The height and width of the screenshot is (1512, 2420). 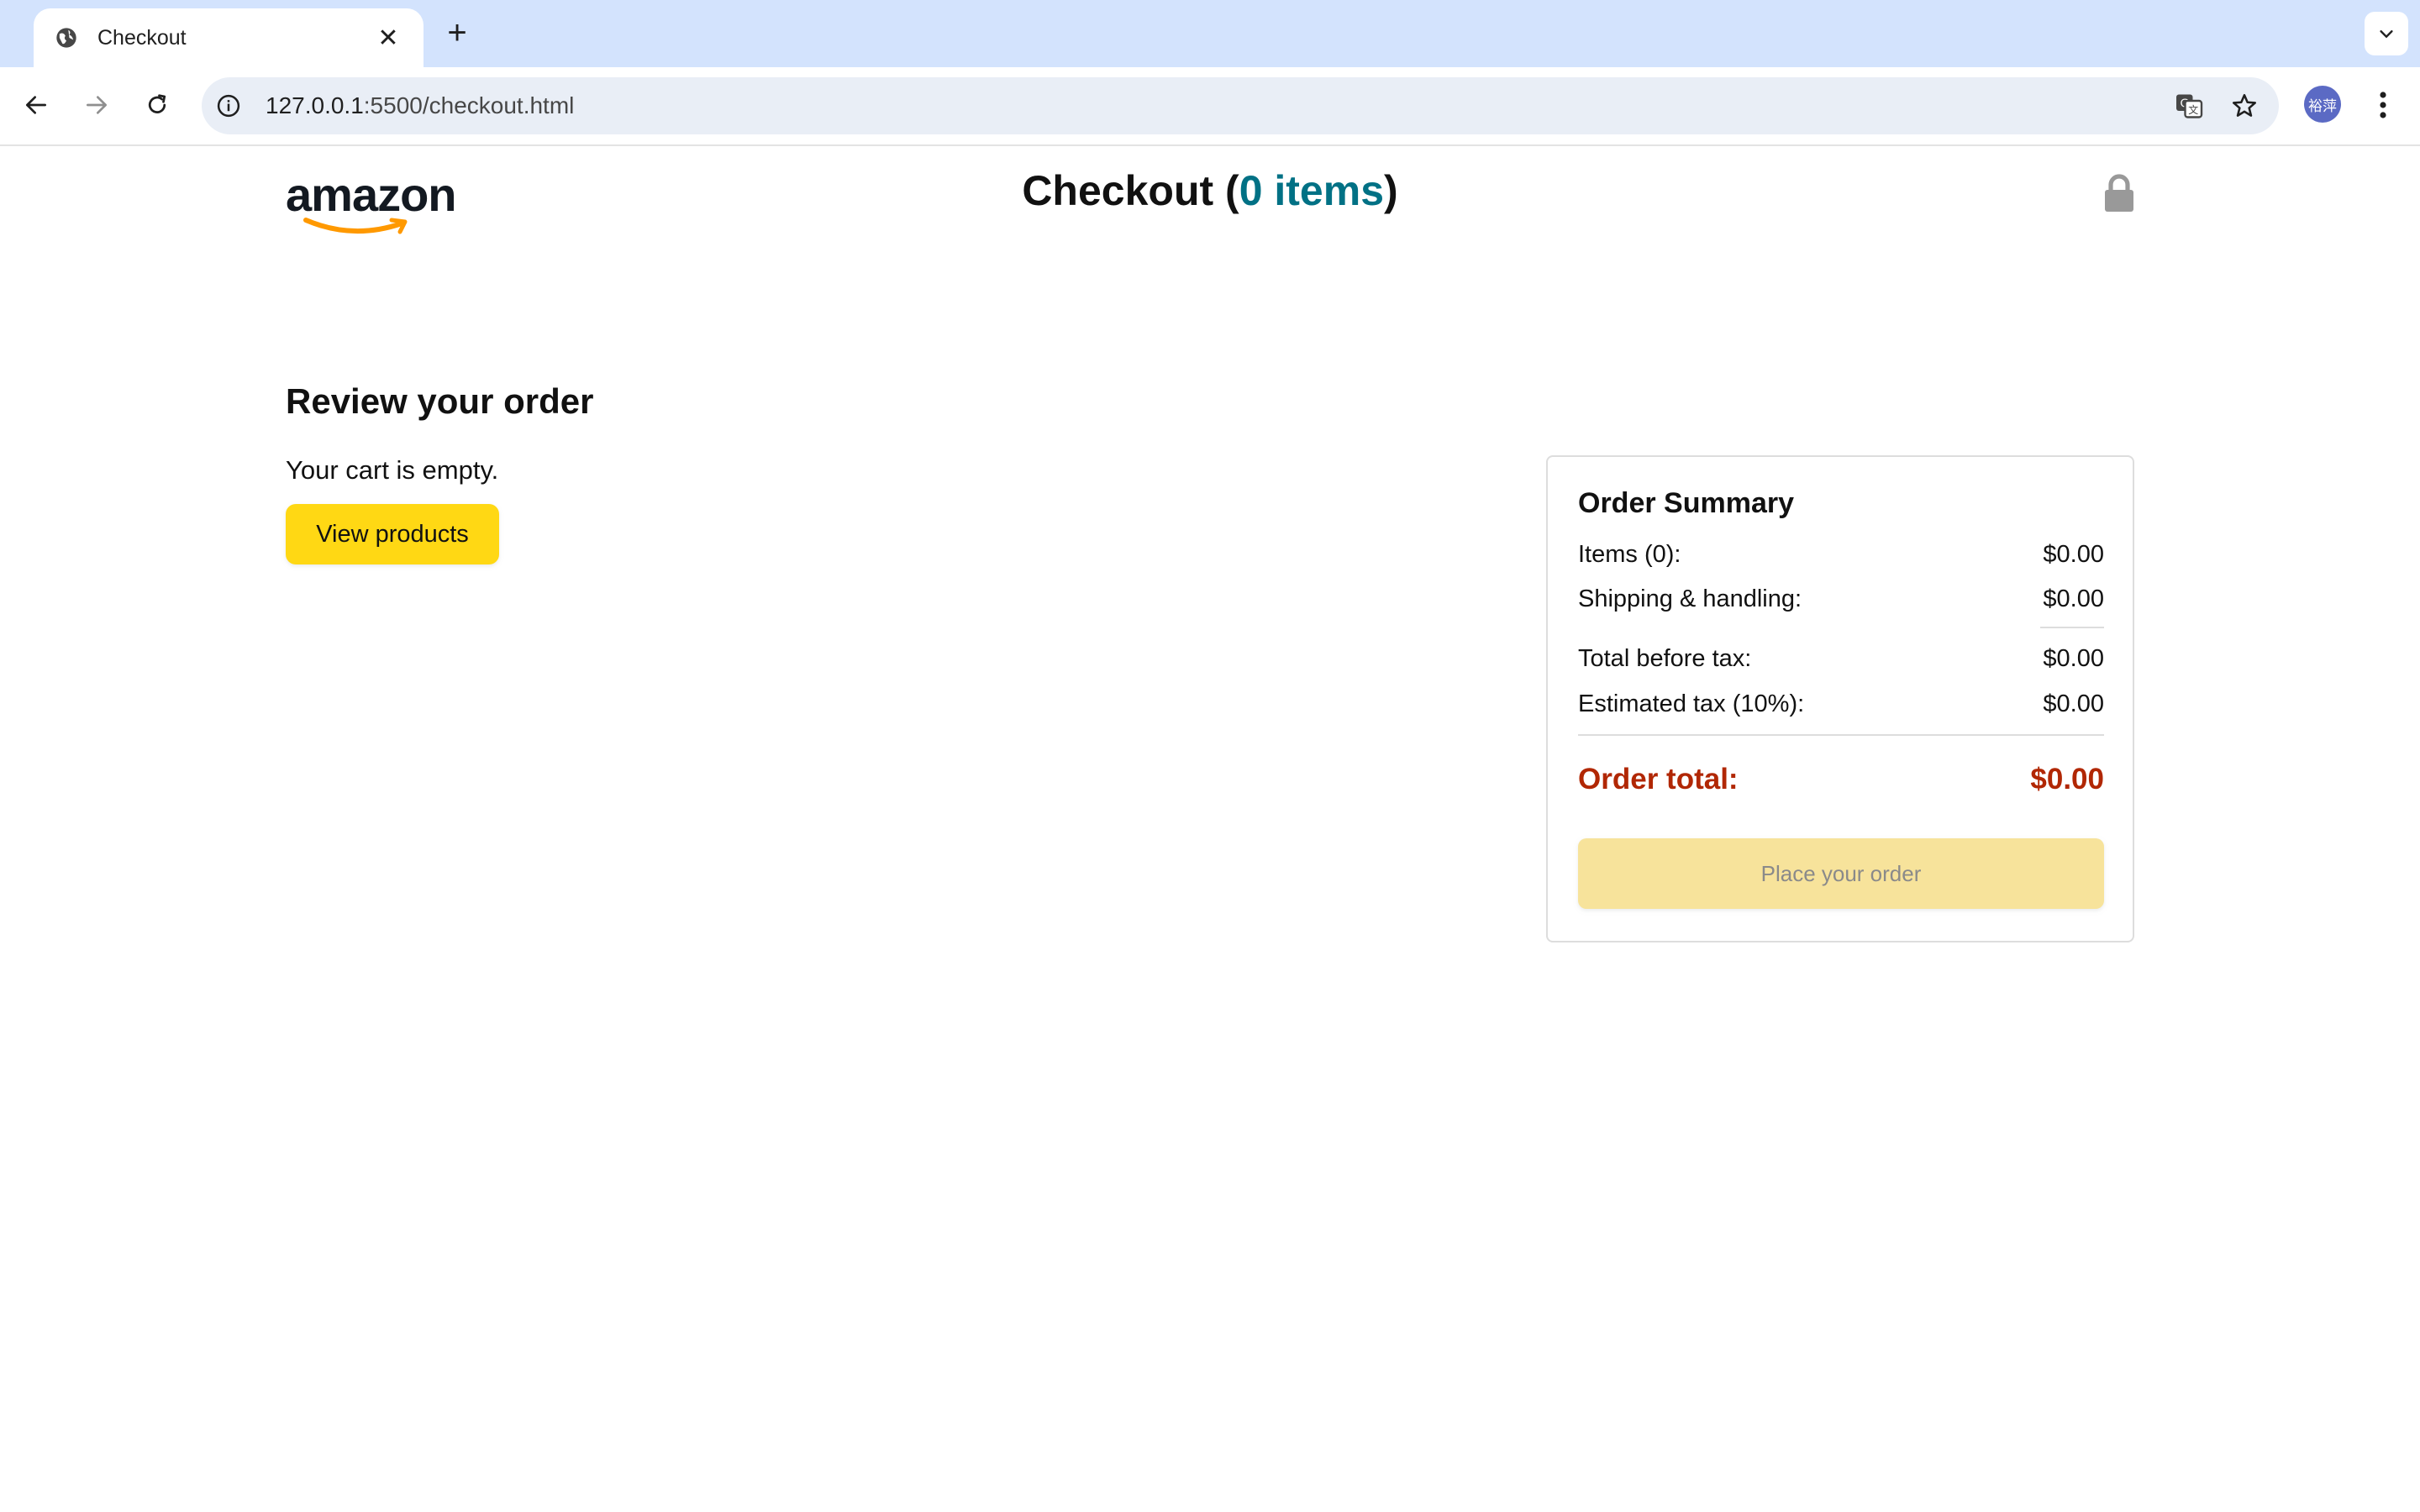 What do you see at coordinates (228, 106) in the screenshot?
I see `info-icon` at bounding box center [228, 106].